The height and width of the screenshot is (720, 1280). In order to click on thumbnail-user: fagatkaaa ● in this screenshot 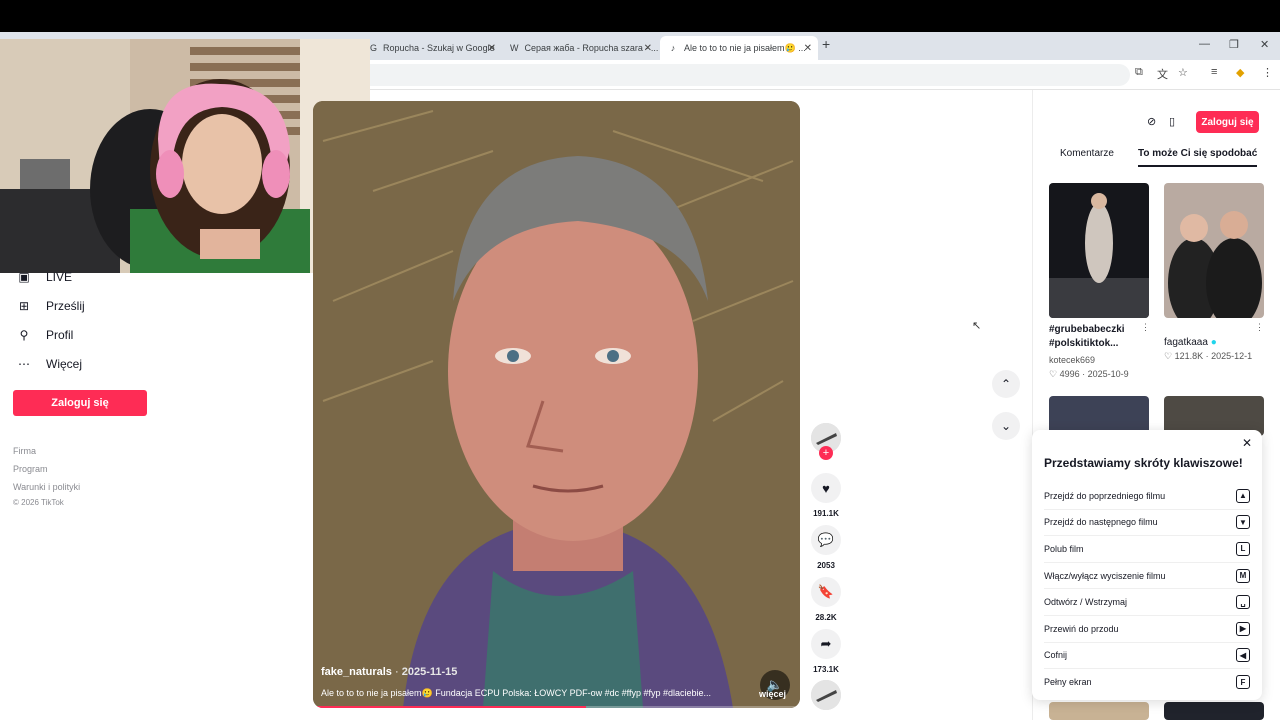, I will do `click(1190, 342)`.